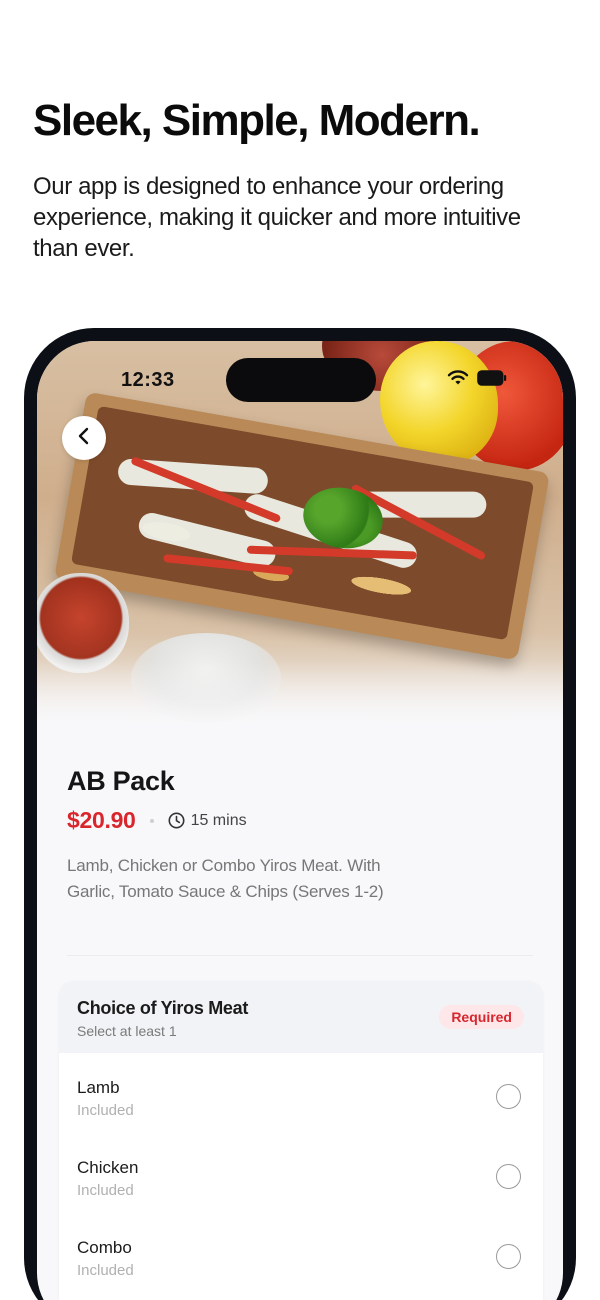 Image resolution: width=600 pixels, height=1300 pixels. I want to click on option-label: Lamb, so click(98, 1087).